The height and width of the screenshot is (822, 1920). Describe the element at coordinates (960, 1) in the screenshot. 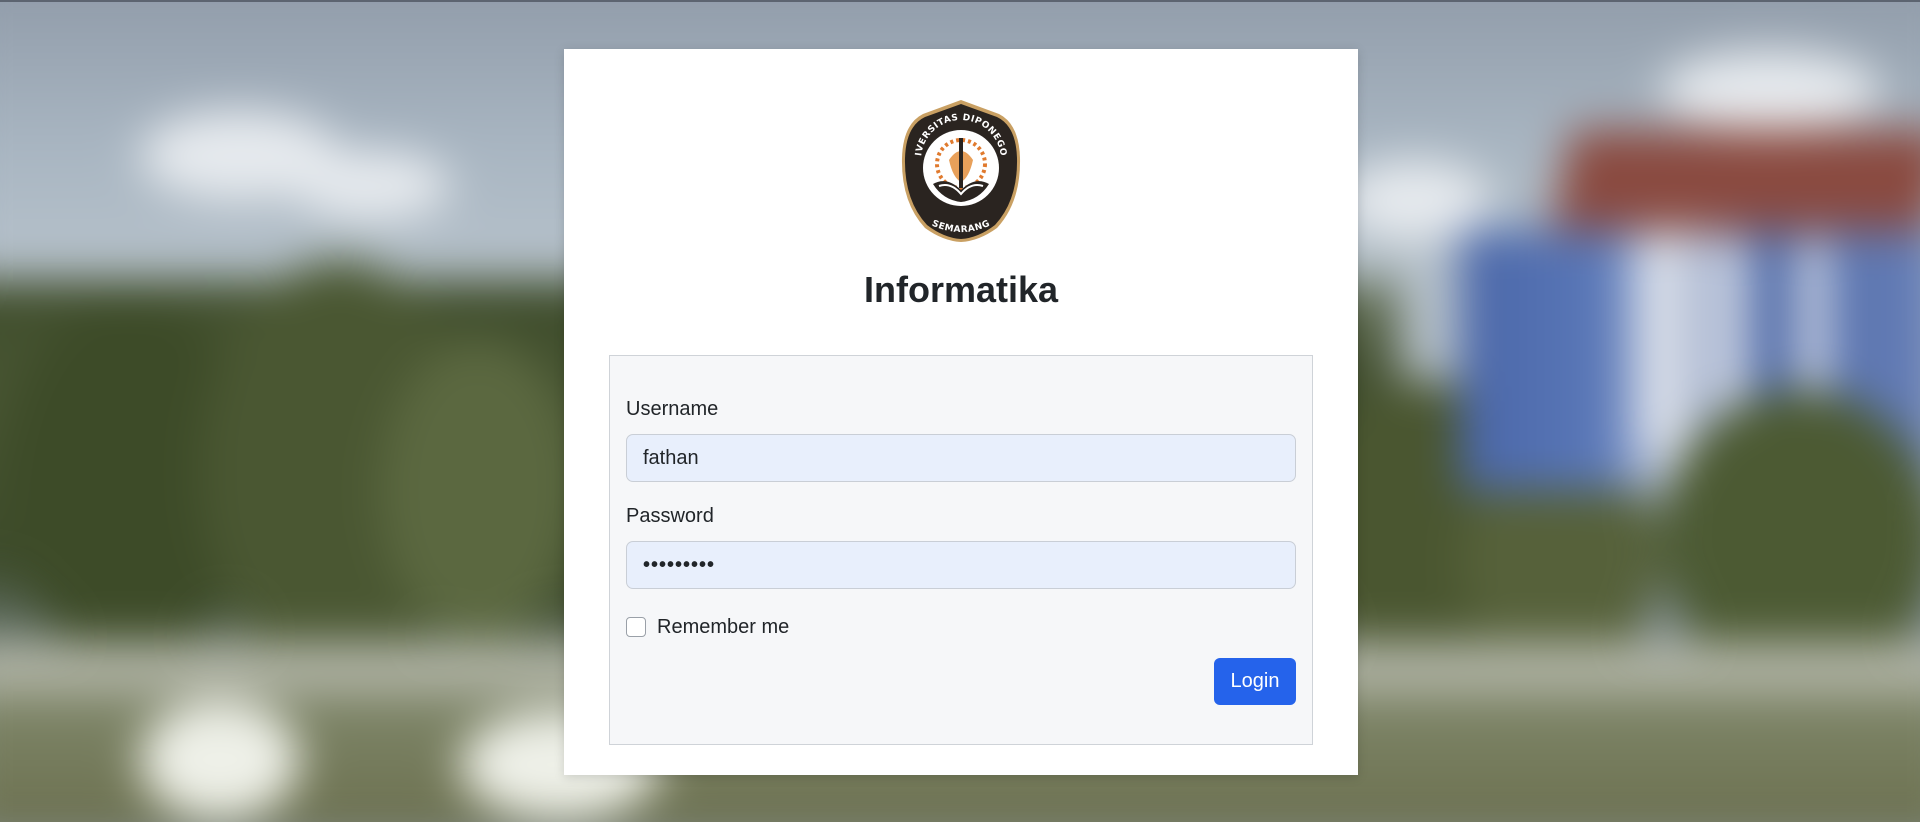

I see `window-top-border` at that location.